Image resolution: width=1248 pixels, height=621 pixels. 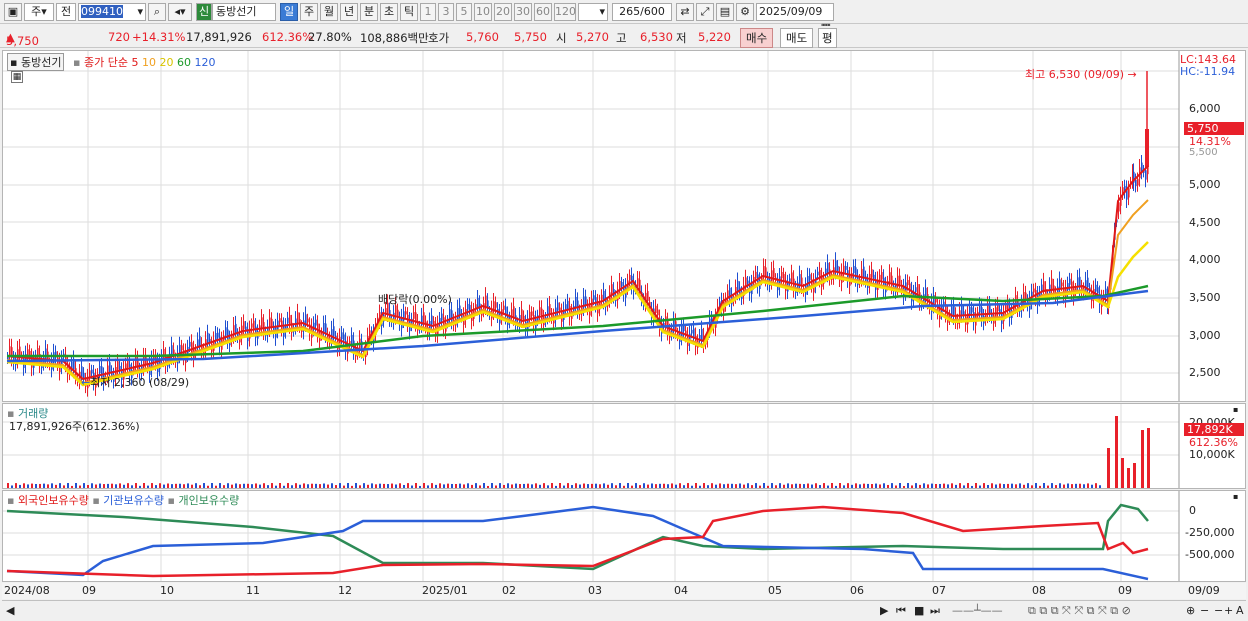 What do you see at coordinates (1228, 610) in the screenshot?
I see `plus-icon: +` at bounding box center [1228, 610].